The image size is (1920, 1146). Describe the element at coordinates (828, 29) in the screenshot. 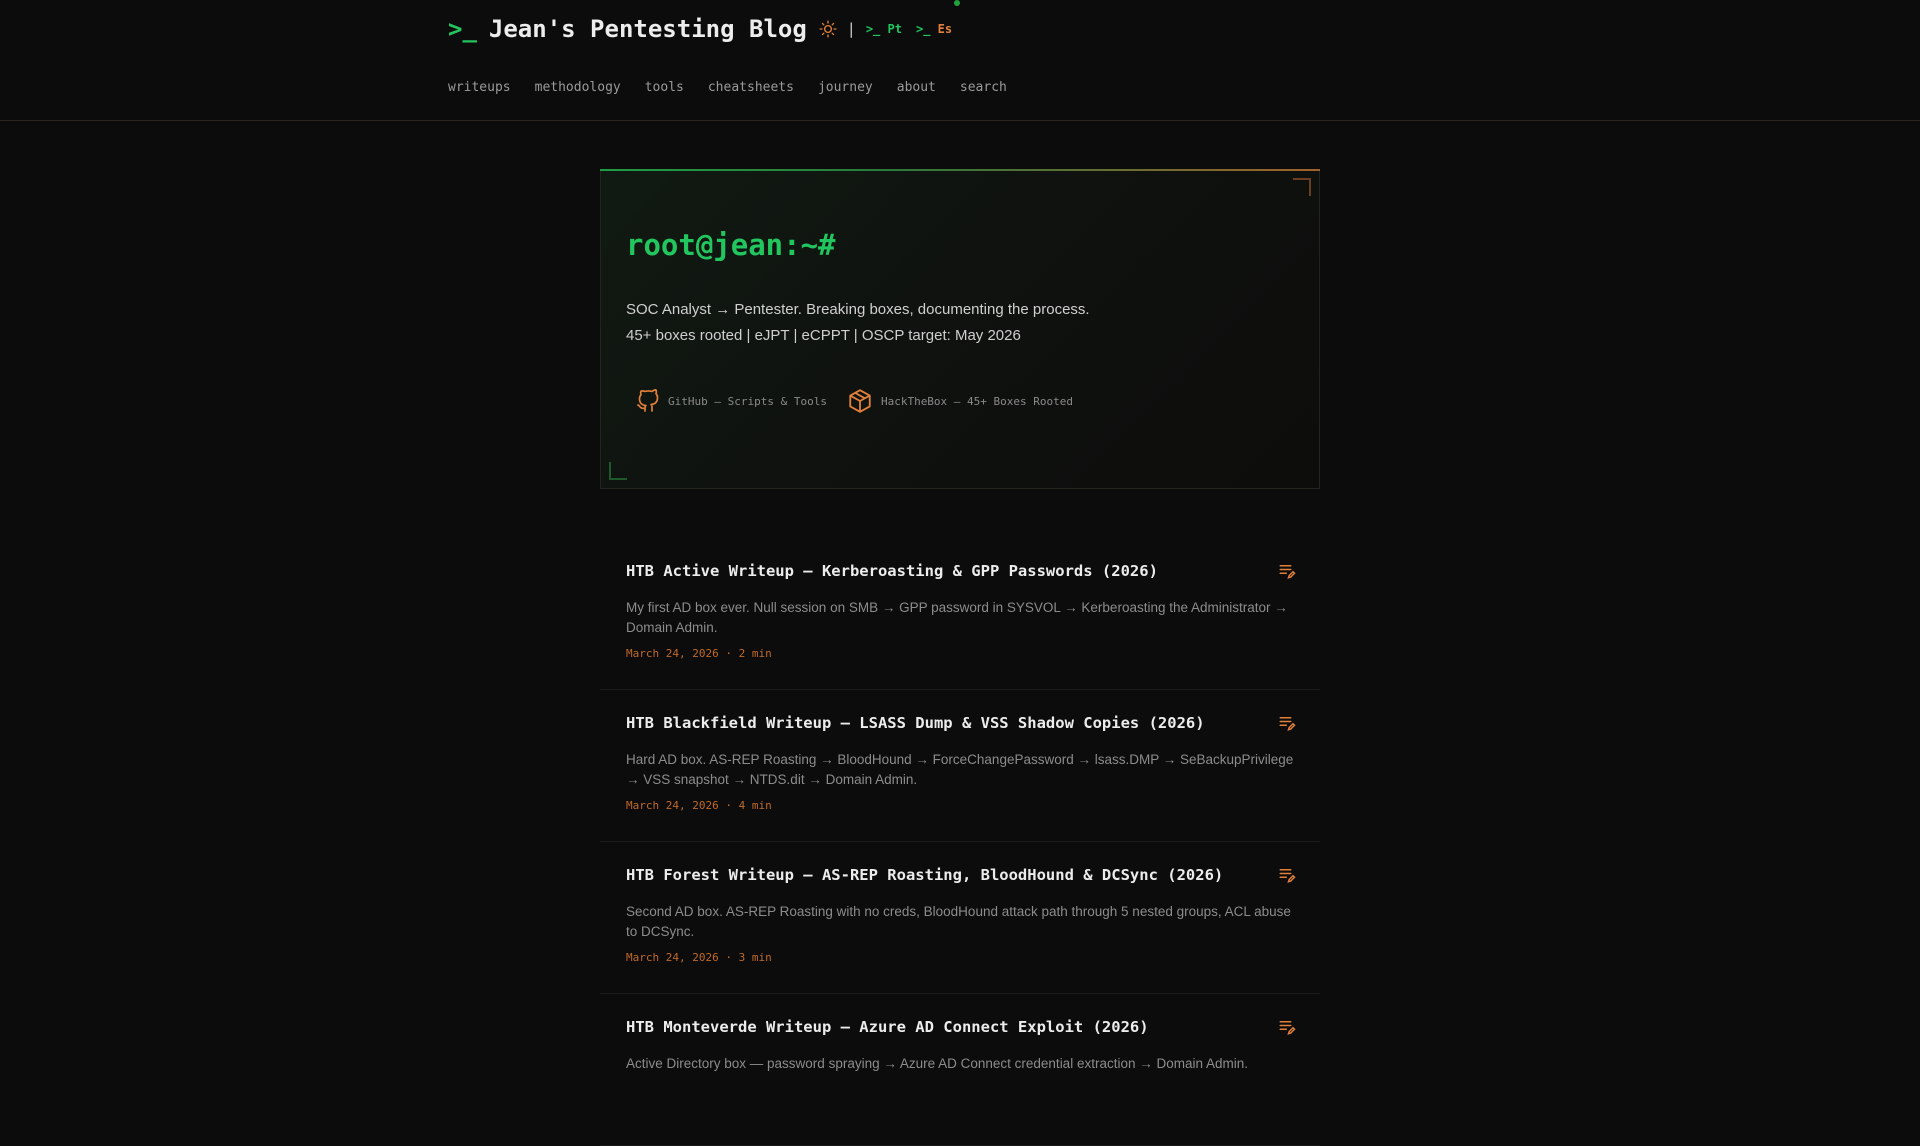

I see `sun-icon` at that location.